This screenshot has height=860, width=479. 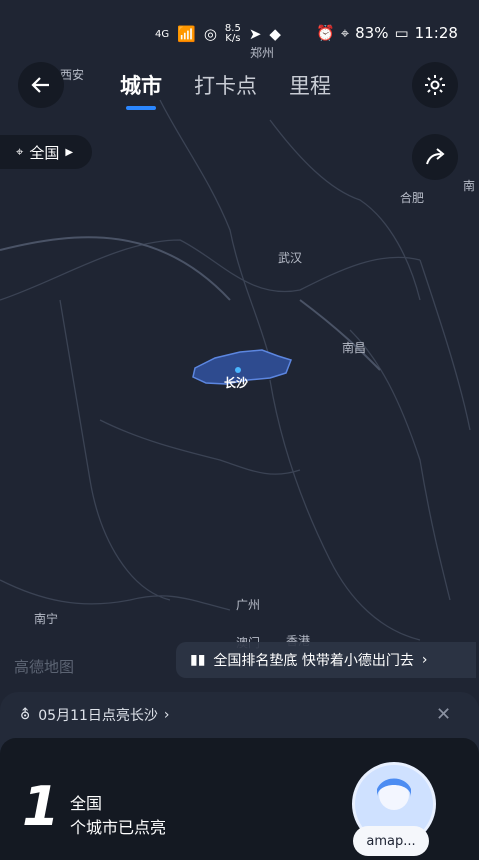 I want to click on city-label: 南昌, so click(x=354, y=348).